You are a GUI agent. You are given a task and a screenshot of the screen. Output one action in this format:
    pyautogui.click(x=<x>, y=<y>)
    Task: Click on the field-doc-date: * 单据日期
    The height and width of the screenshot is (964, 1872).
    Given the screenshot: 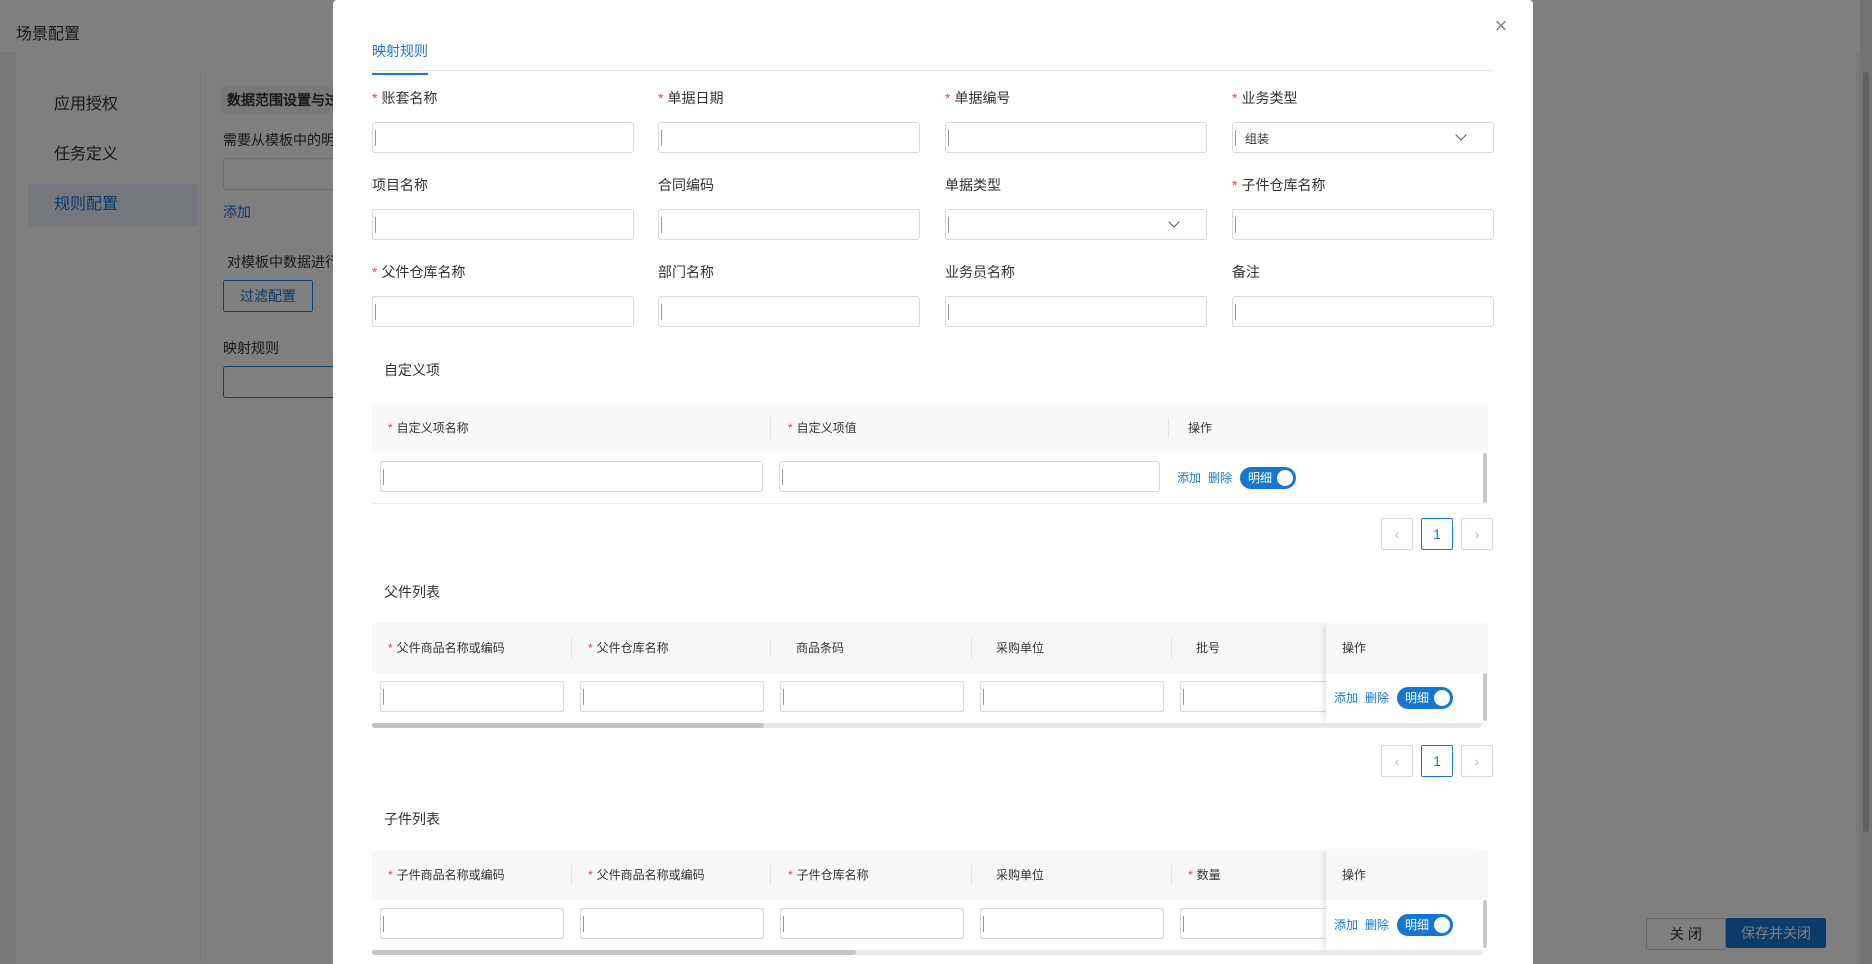 What is the action you would take?
    pyautogui.click(x=789, y=120)
    